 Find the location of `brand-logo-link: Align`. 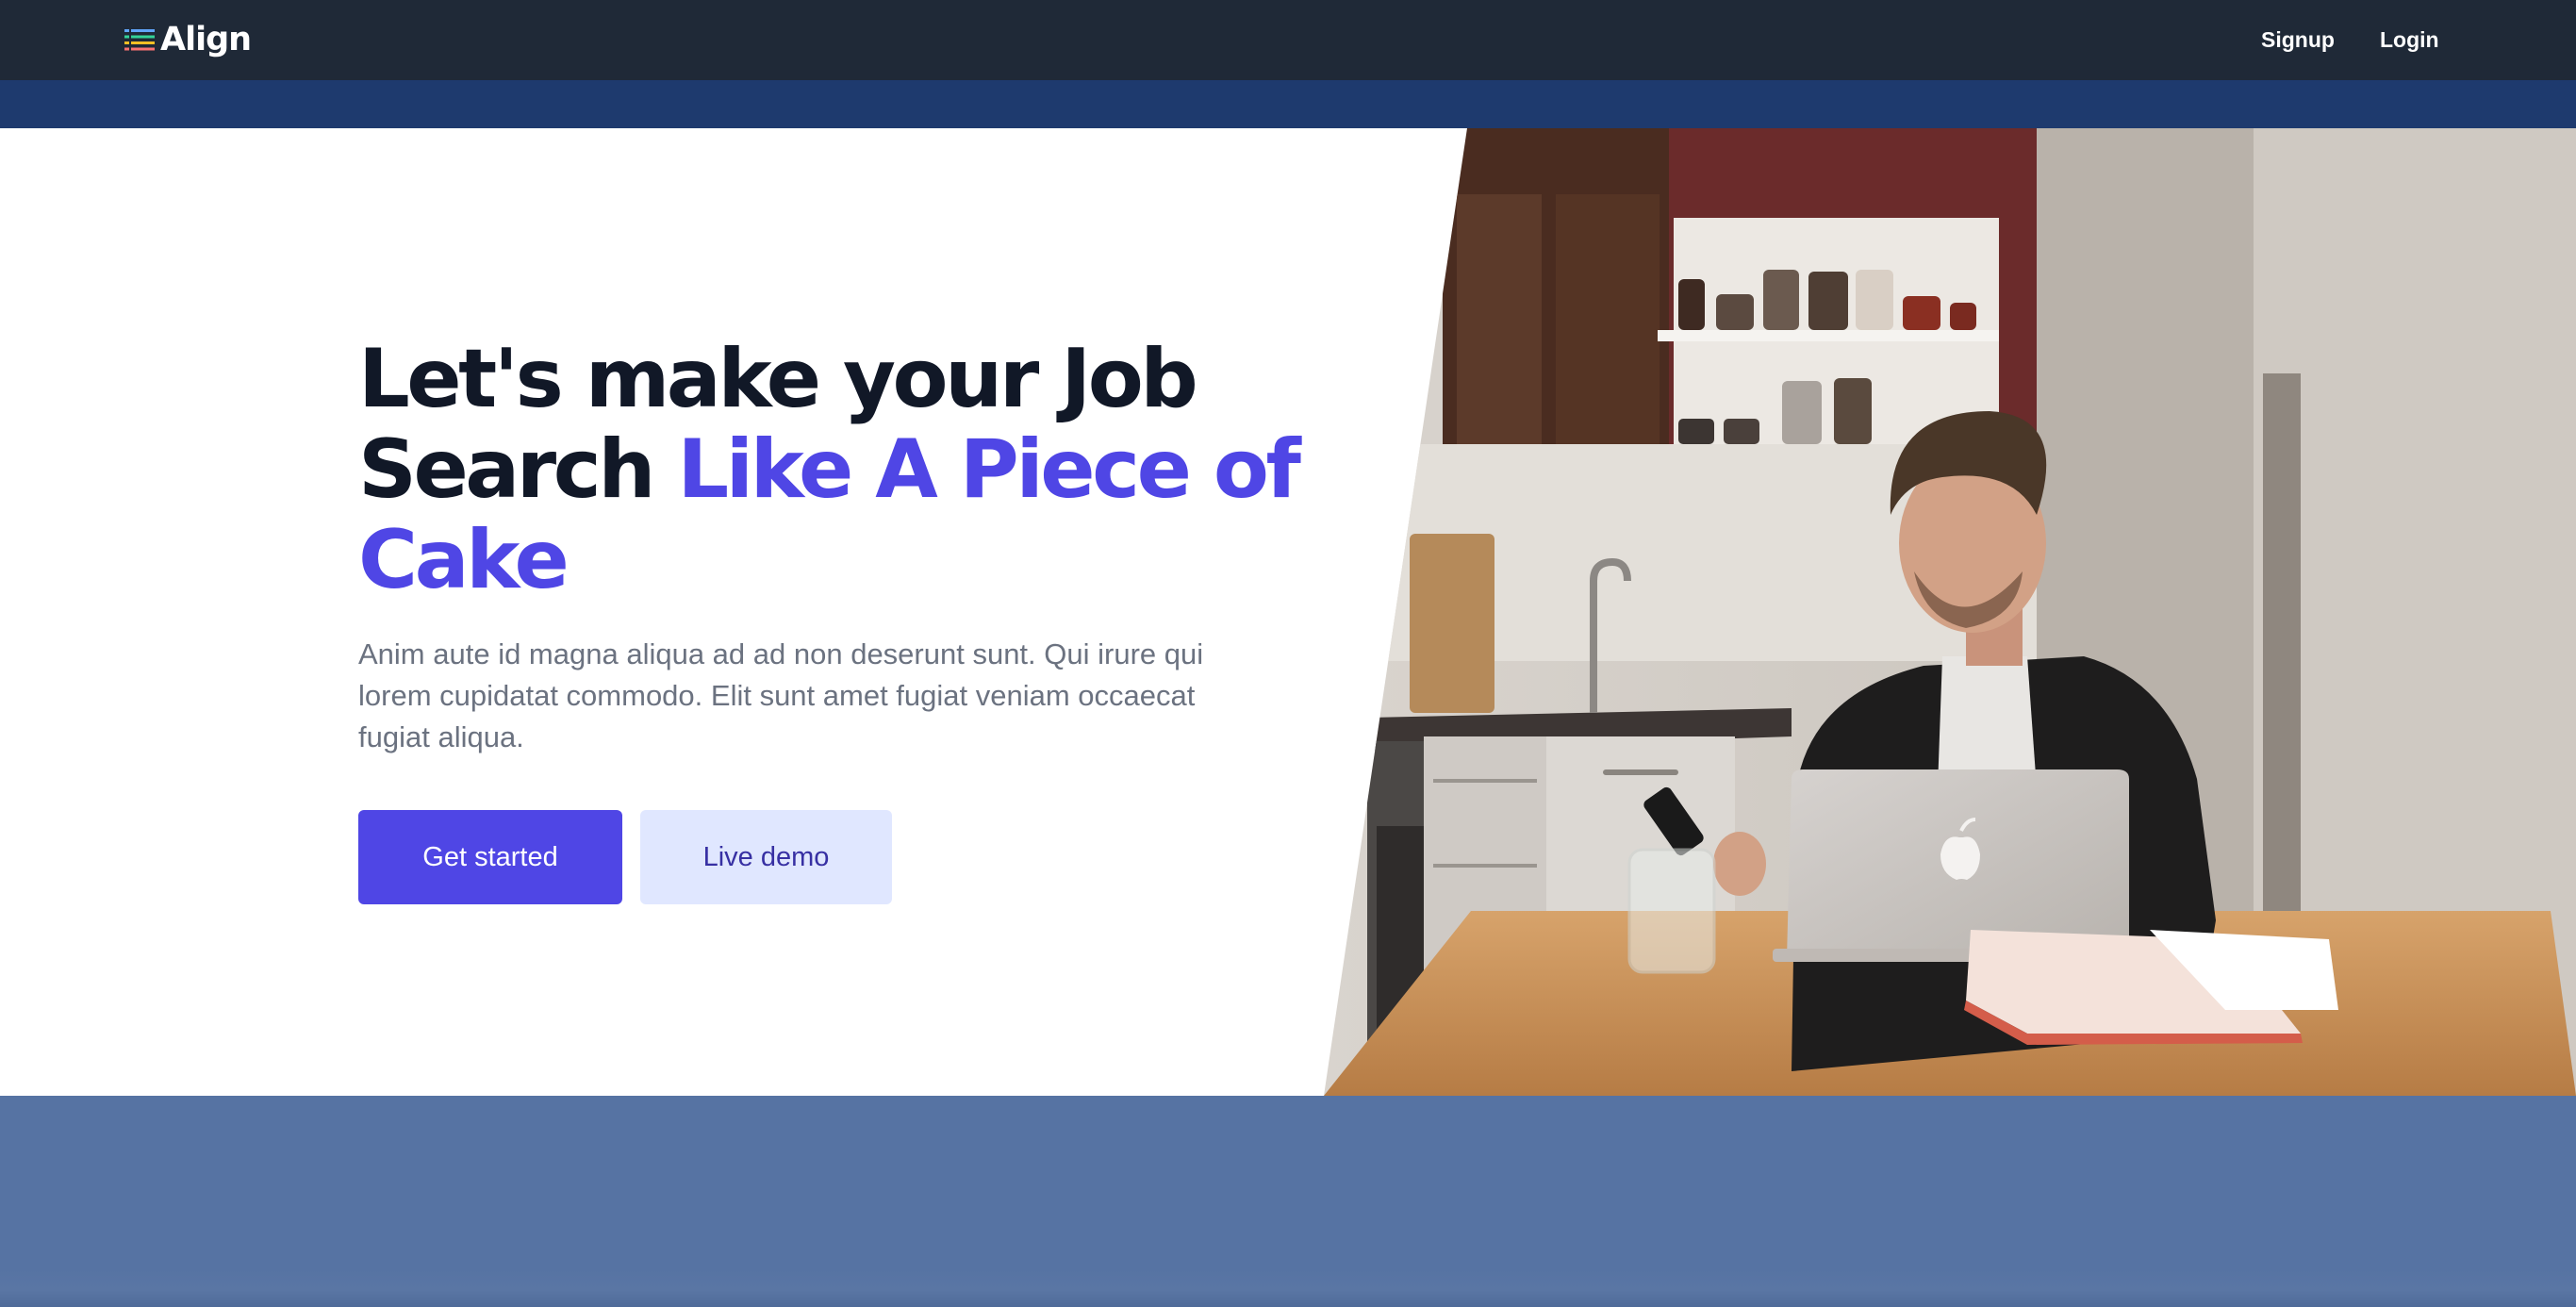

brand-logo-link: Align is located at coordinates (188, 39).